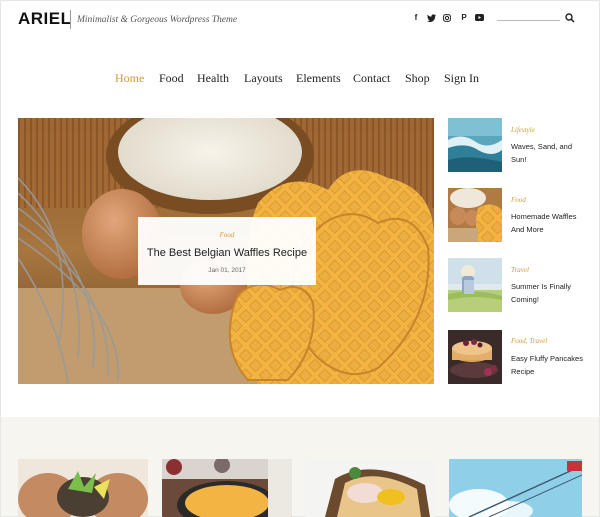 The image size is (600, 517). What do you see at coordinates (520, 270) in the screenshot?
I see `side-post-category: Travel` at bounding box center [520, 270].